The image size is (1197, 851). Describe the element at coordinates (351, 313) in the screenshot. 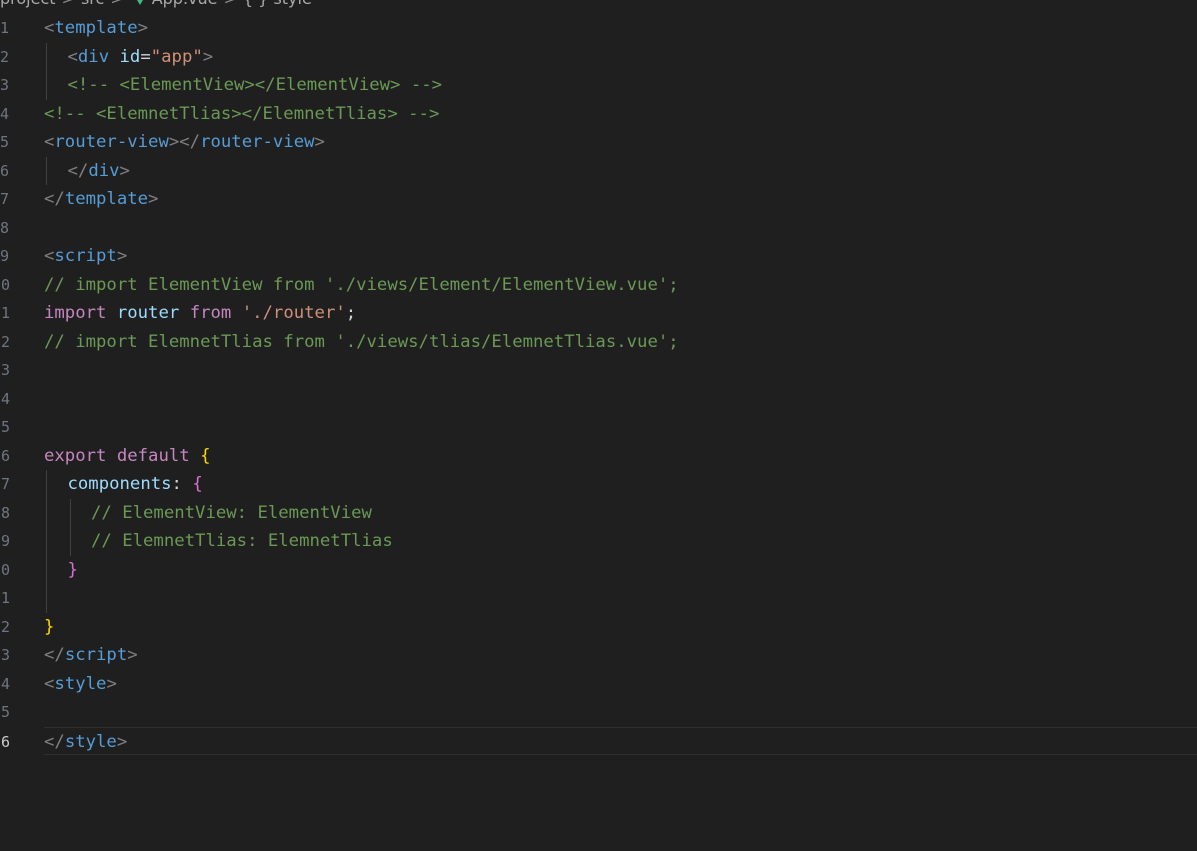

I see `code-token: ;` at that location.